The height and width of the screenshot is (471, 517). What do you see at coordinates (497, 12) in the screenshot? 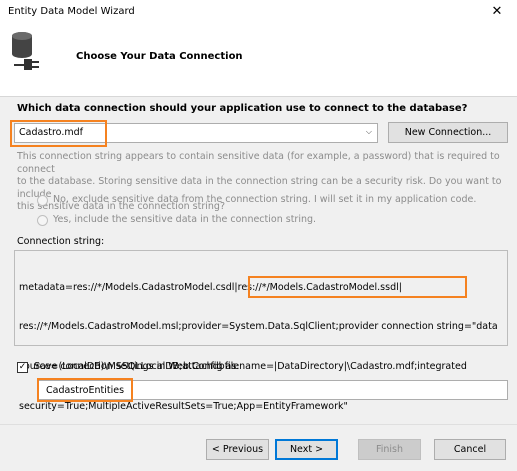
I see `close-icon: ✕` at bounding box center [497, 12].